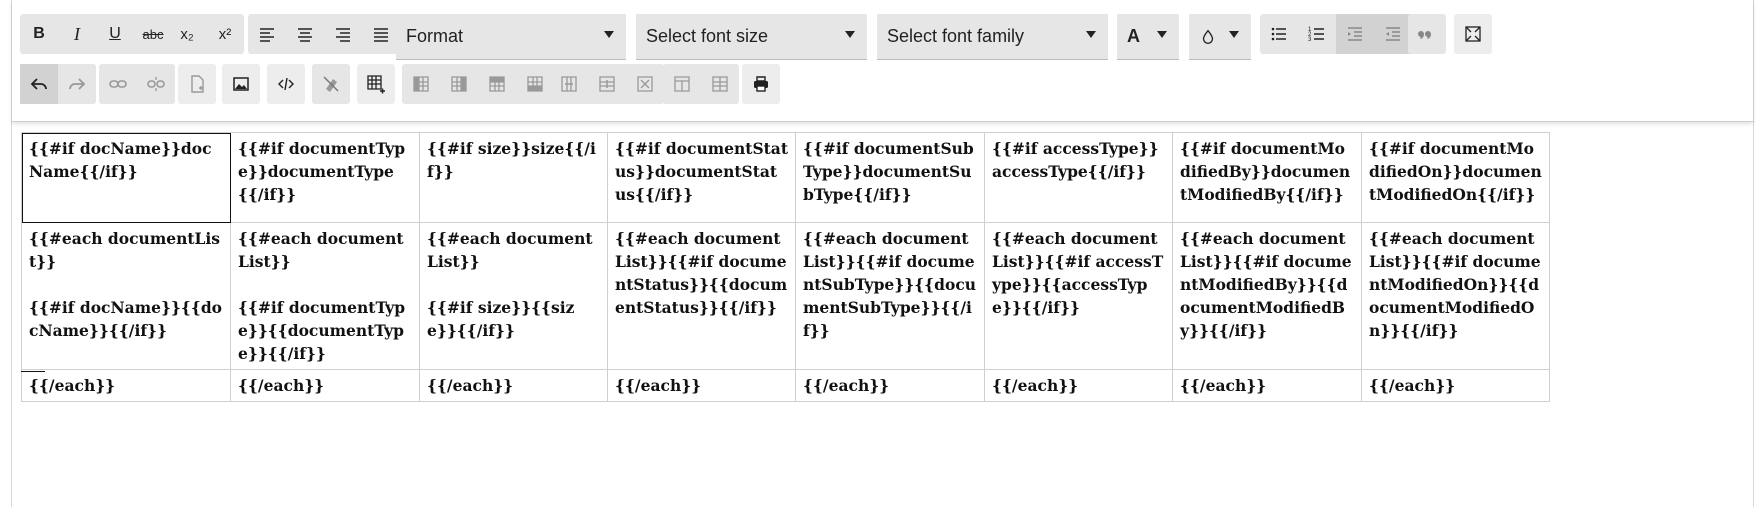 The image size is (1760, 507). Describe the element at coordinates (1279, 34) in the screenshot. I see `bullet-list-button` at that location.